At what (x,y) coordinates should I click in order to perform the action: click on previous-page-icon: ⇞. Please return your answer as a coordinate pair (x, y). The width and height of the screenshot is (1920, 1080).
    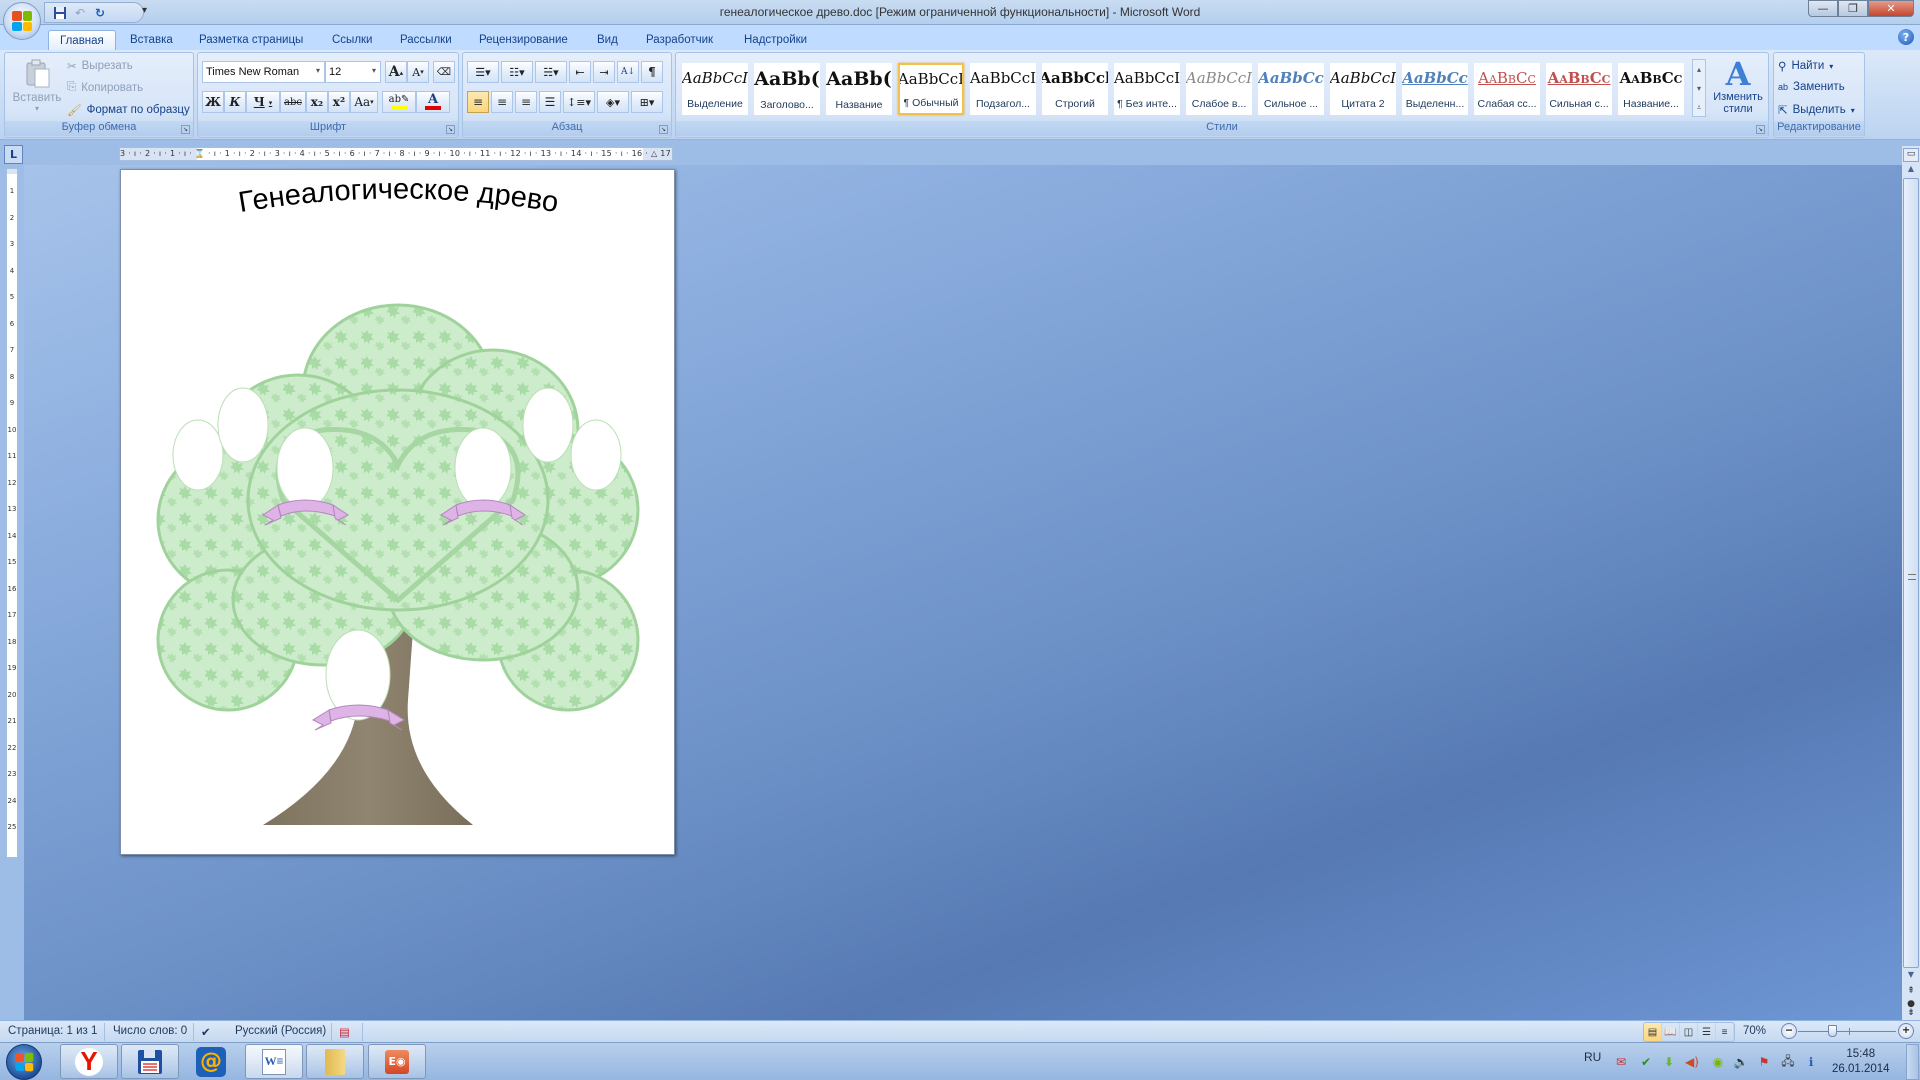
    Looking at the image, I should click on (1911, 993).